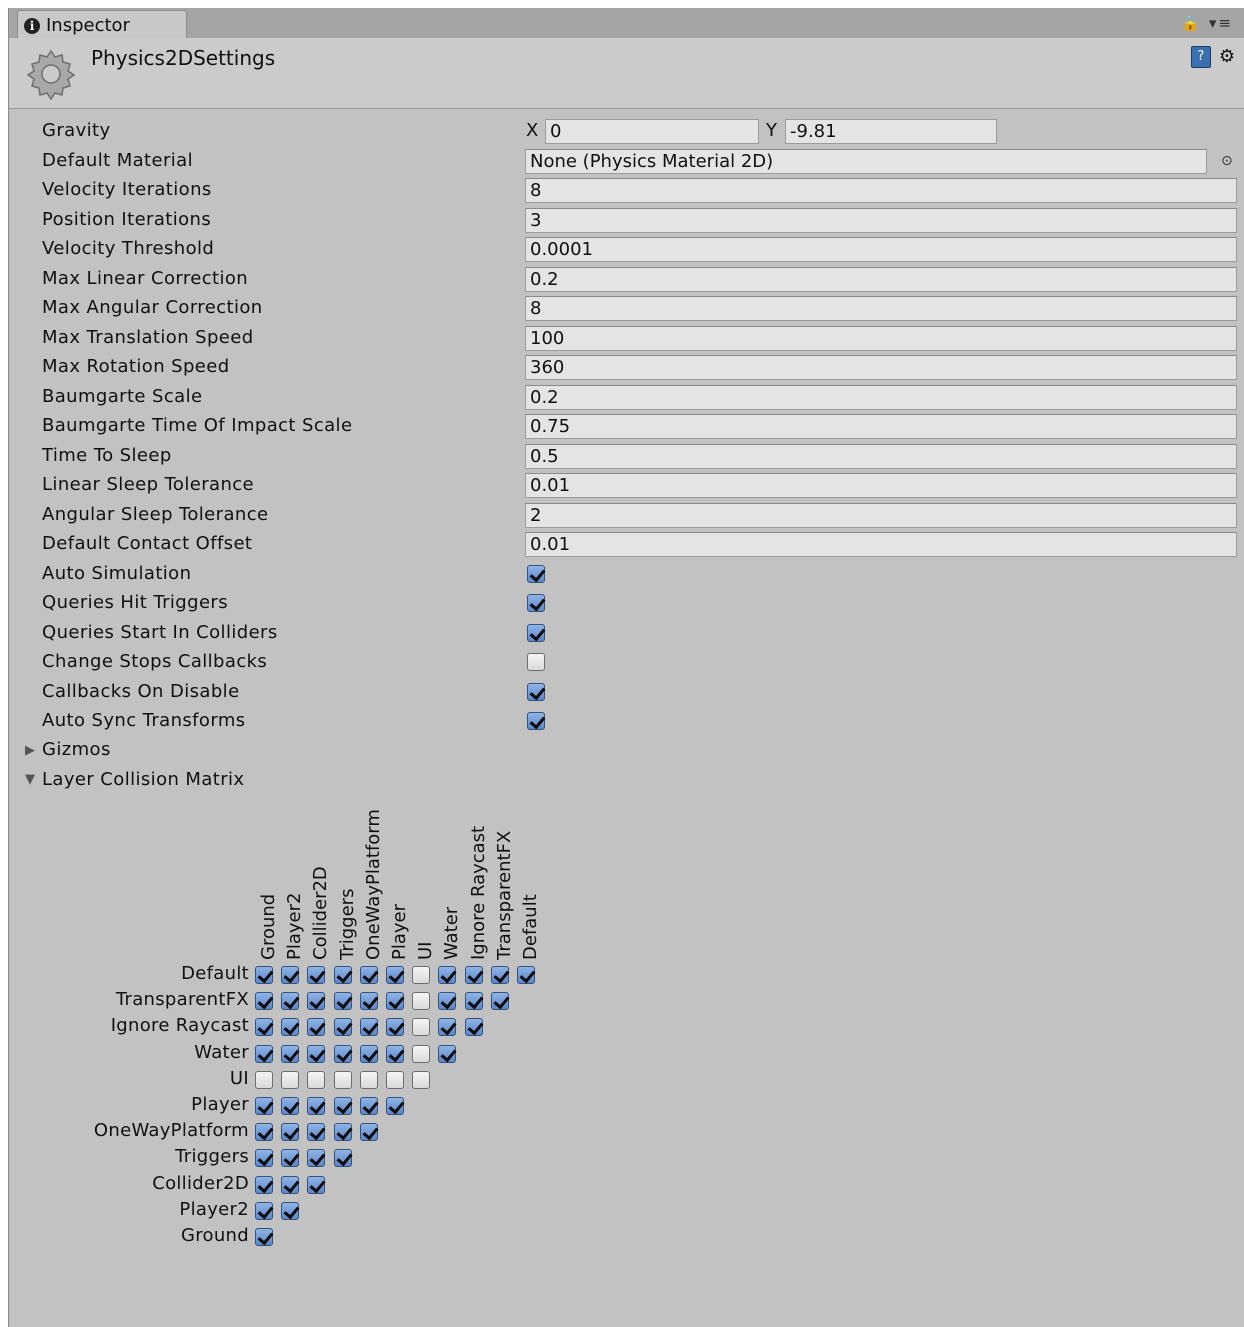  What do you see at coordinates (30, 750) in the screenshot?
I see `collapsed-arrow-icon: ▶` at bounding box center [30, 750].